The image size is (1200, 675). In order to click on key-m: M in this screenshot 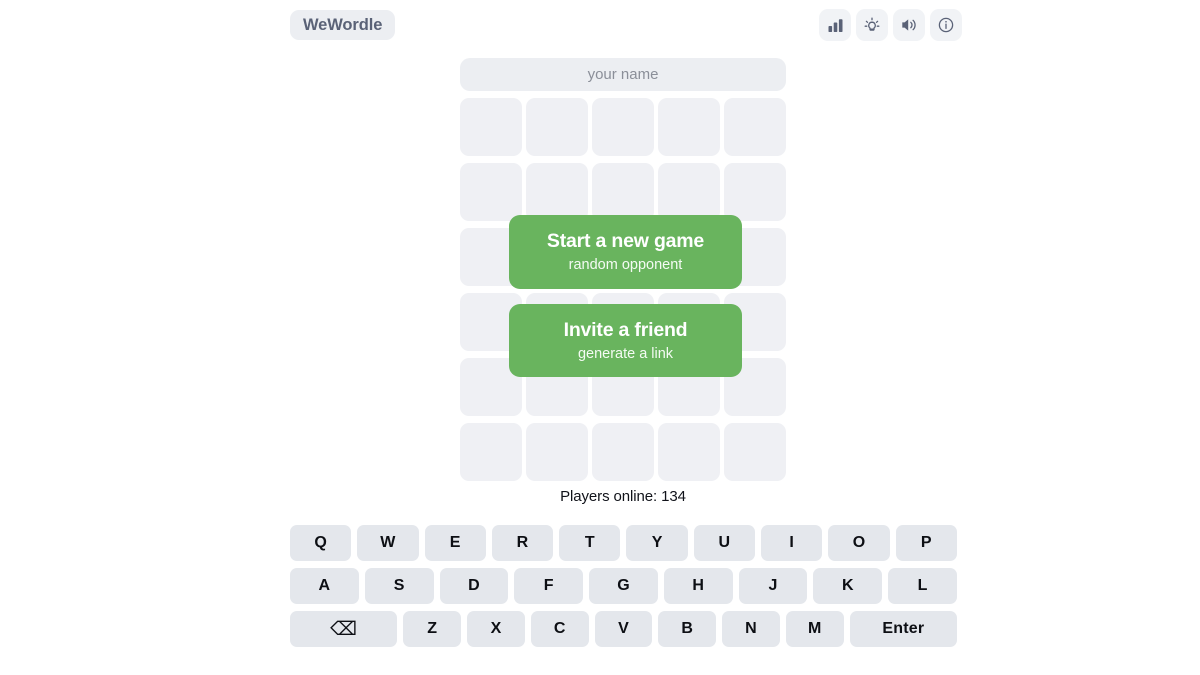, I will do `click(814, 629)`.